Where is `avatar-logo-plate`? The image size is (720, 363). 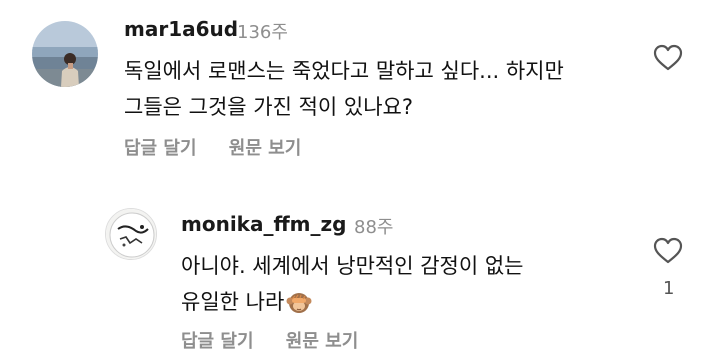
avatar-logo-plate is located at coordinates (131, 234).